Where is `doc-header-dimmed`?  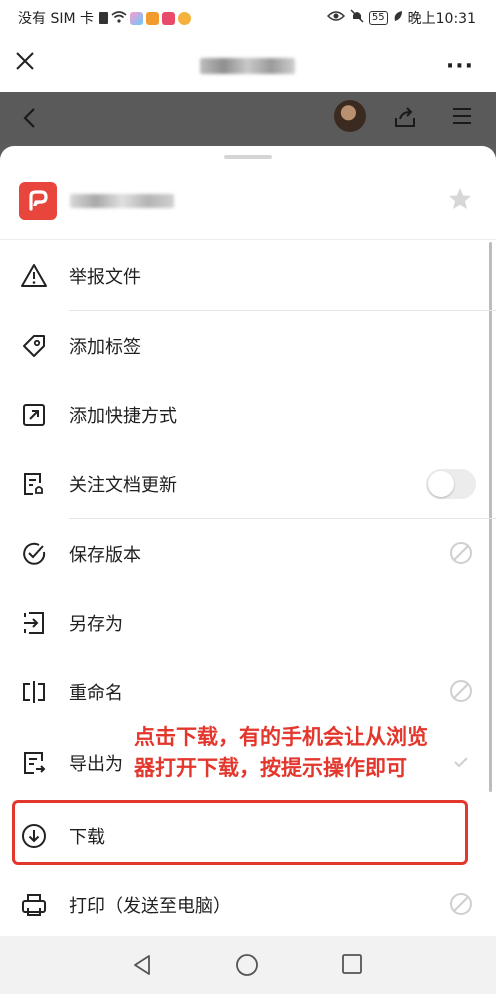 doc-header-dimmed is located at coordinates (248, 118).